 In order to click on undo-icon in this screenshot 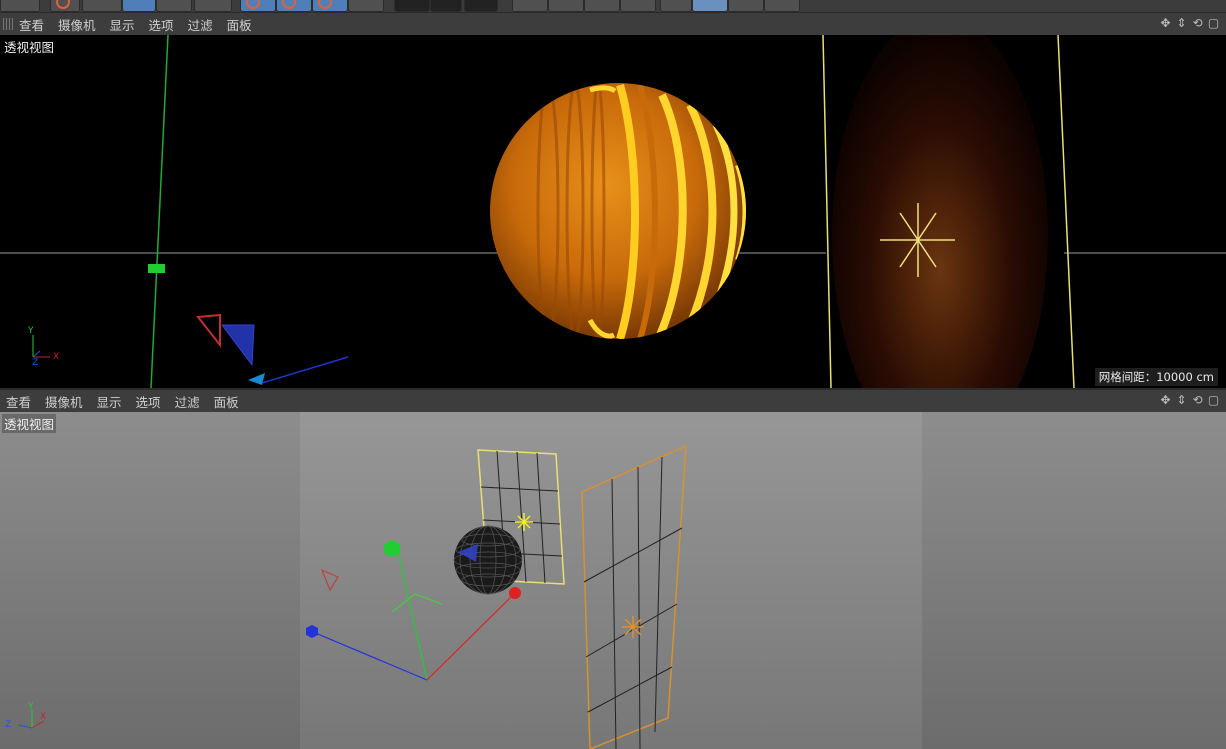, I will do `click(65, 6)`.